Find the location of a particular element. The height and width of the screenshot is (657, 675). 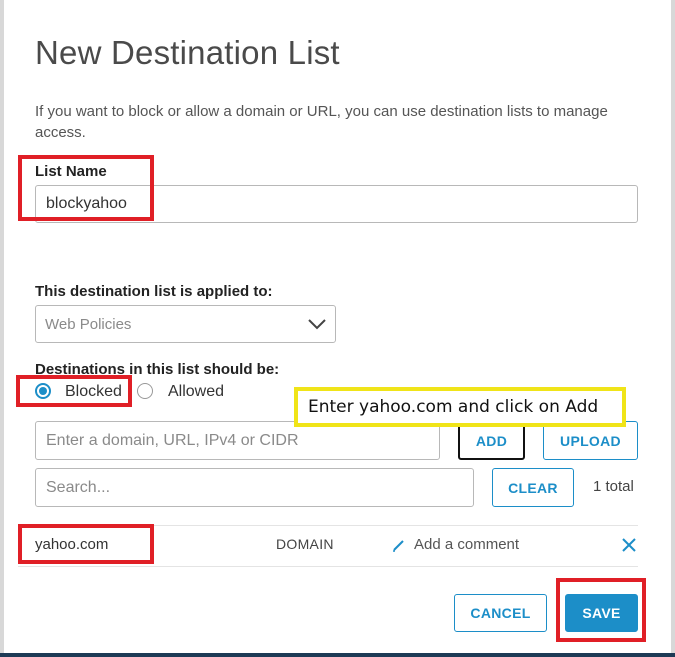

entry-type: DOMAIN is located at coordinates (305, 544).